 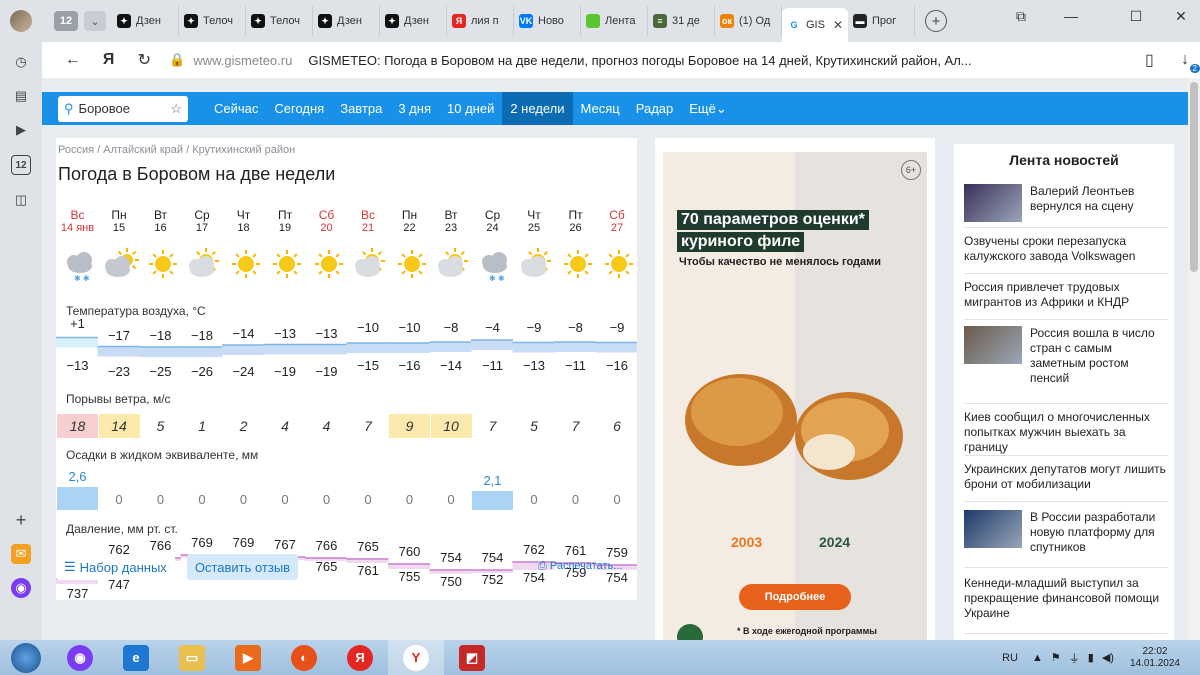 I want to click on dataset-button: ☰ Набор данных, so click(x=115, y=567).